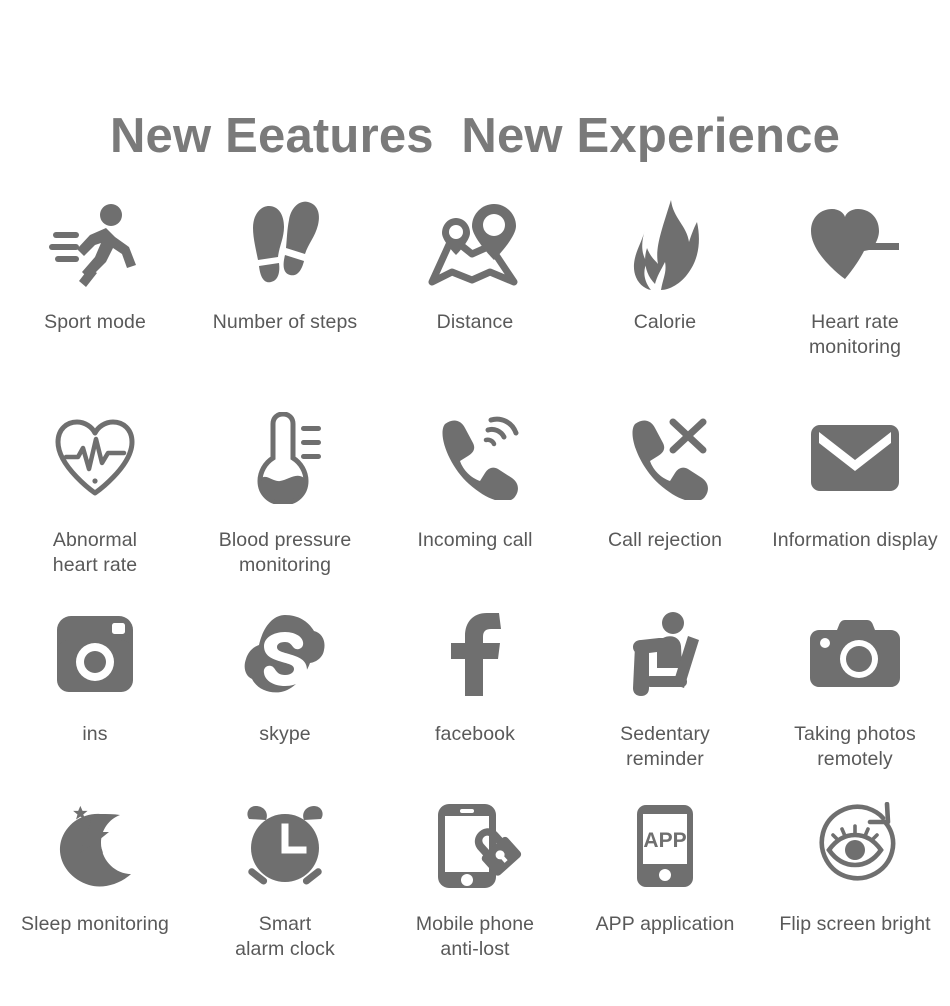 The width and height of the screenshot is (950, 1006). What do you see at coordinates (95, 322) in the screenshot?
I see `feature-label: Sport mode` at bounding box center [95, 322].